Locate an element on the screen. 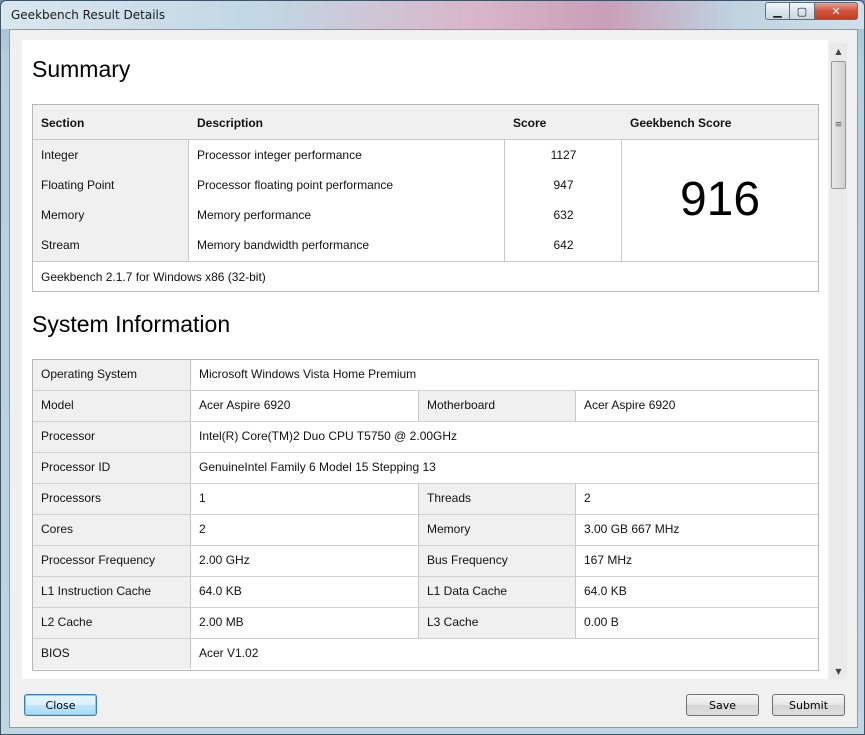 This screenshot has height=735, width=865. scroll-up-arrow: ▲ is located at coordinates (838, 51).